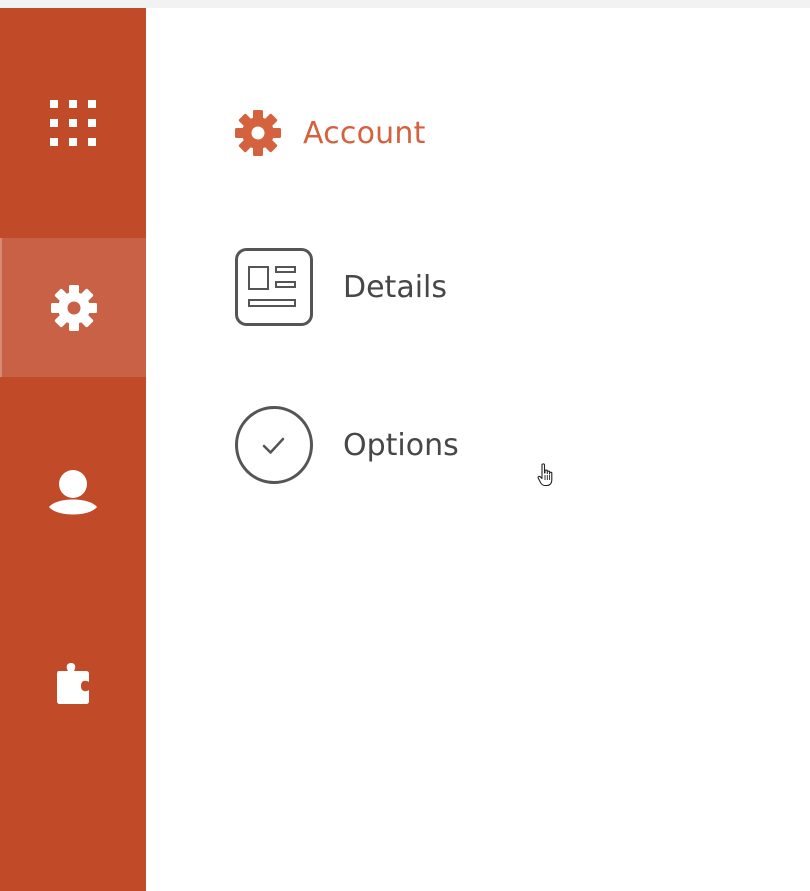 This screenshot has width=810, height=891. I want to click on page-title: Account, so click(364, 133).